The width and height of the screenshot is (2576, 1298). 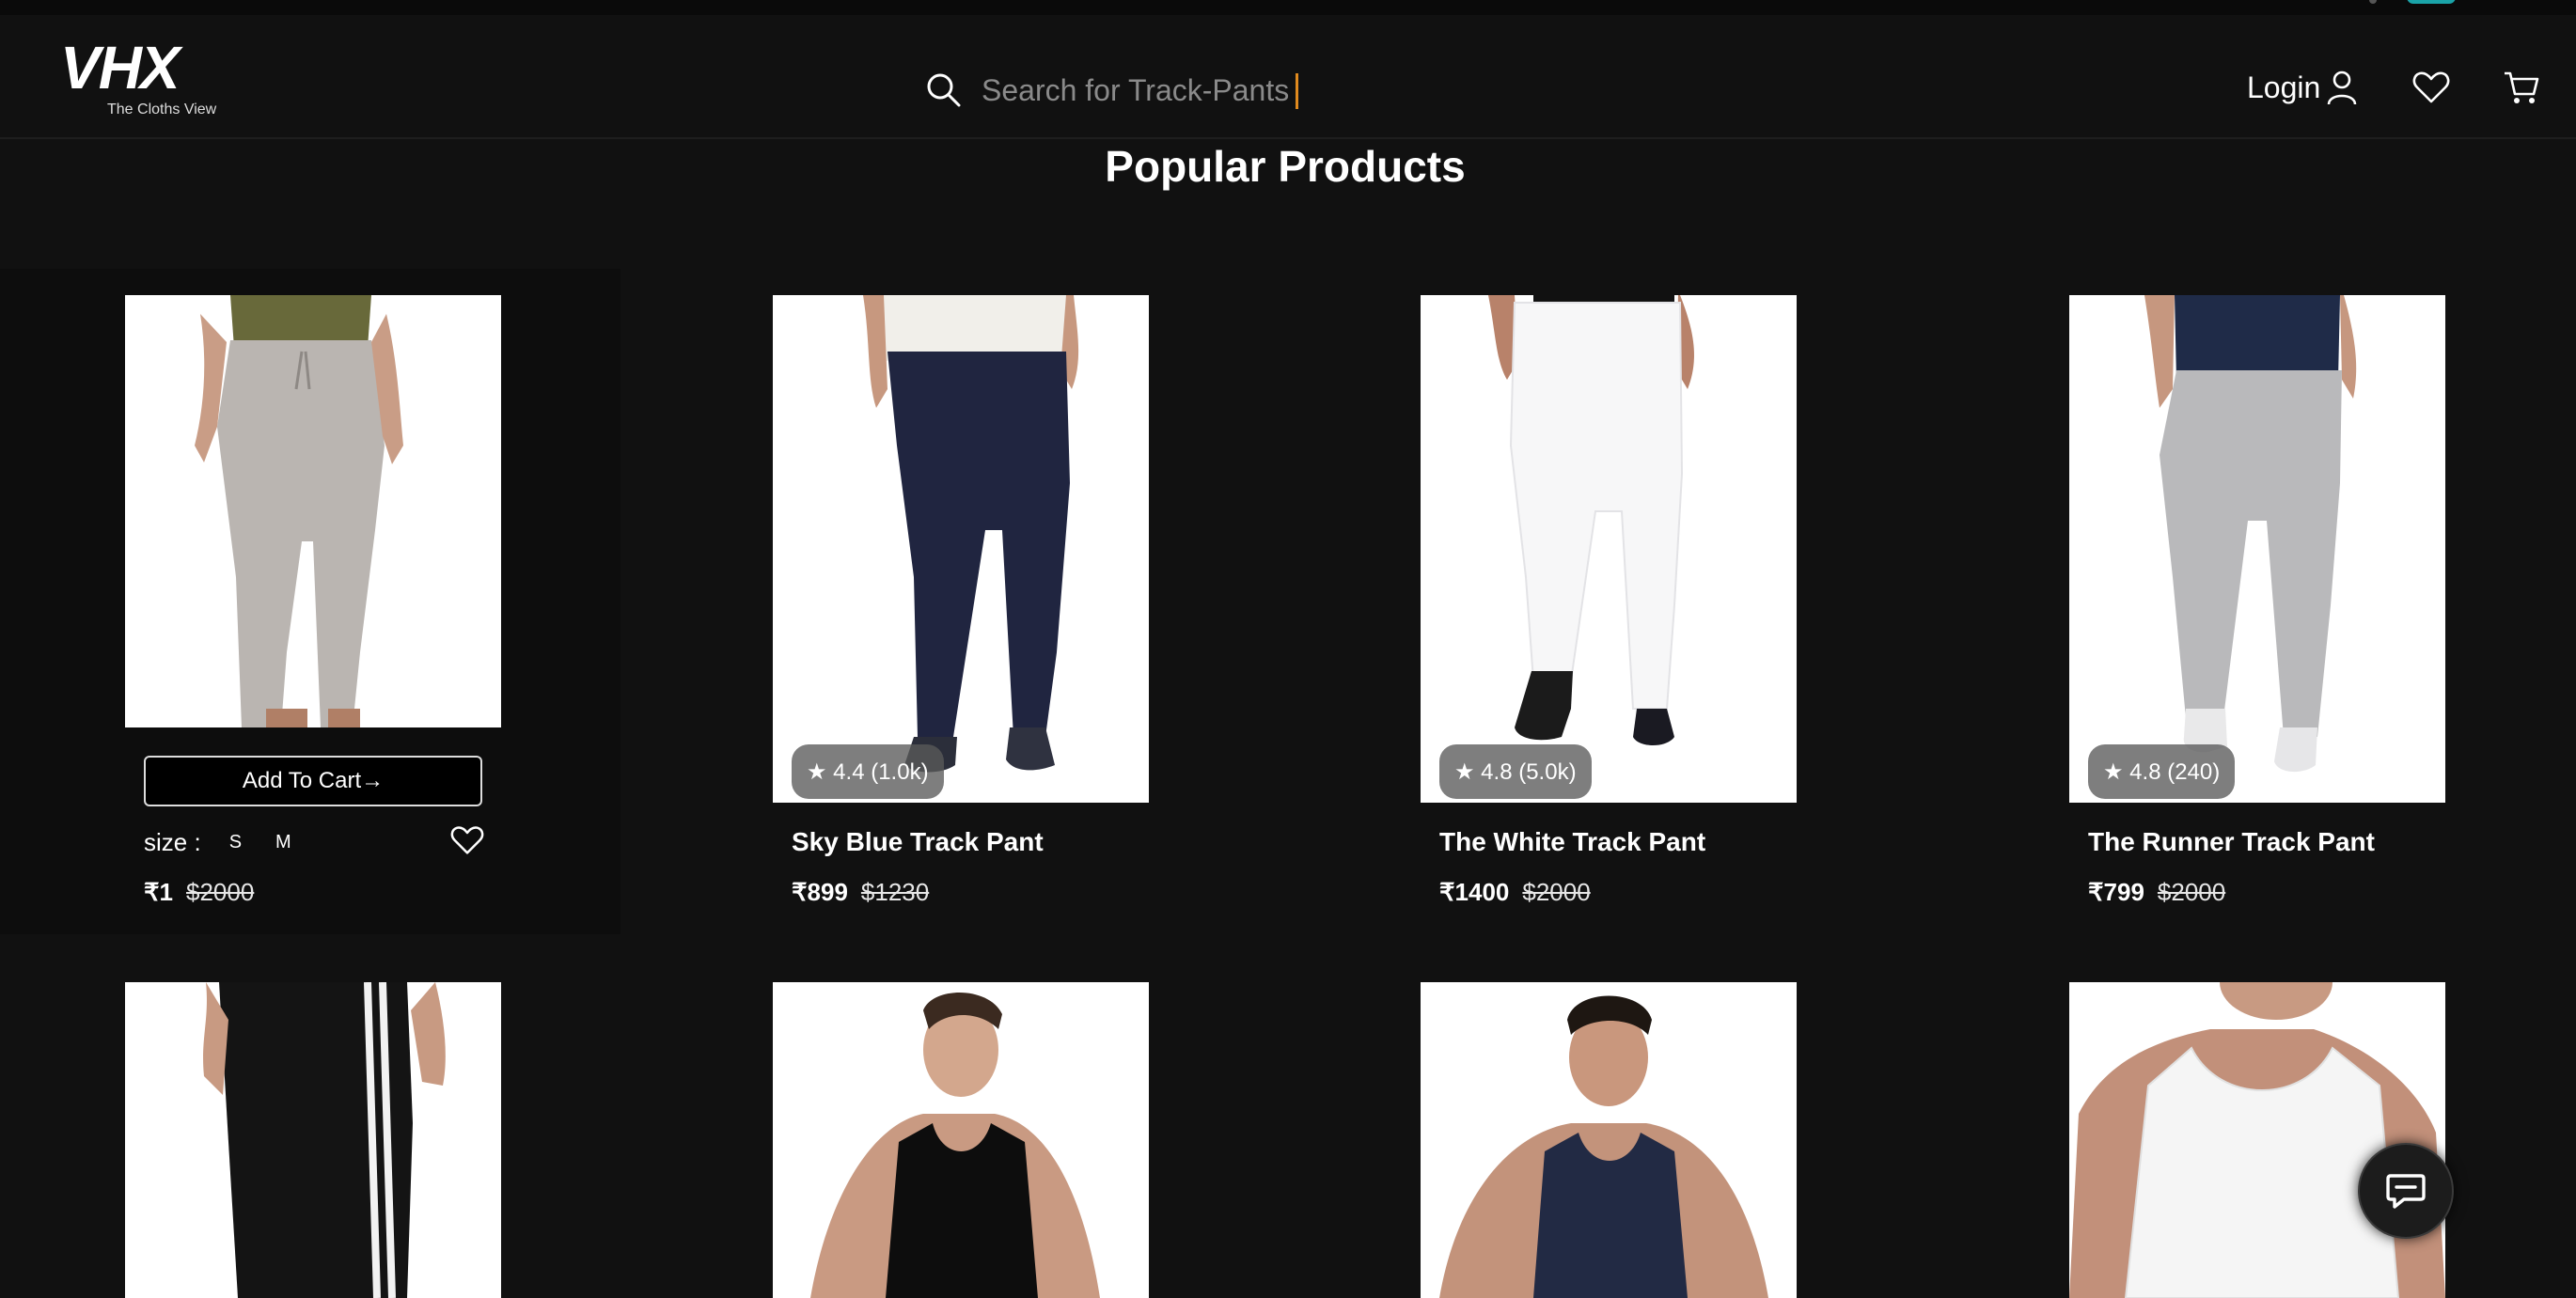 I want to click on wishlist-heart-icon, so click(x=2431, y=87).